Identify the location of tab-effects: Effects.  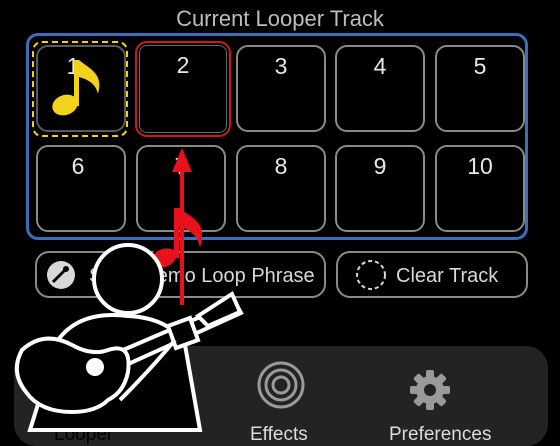
(284, 396).